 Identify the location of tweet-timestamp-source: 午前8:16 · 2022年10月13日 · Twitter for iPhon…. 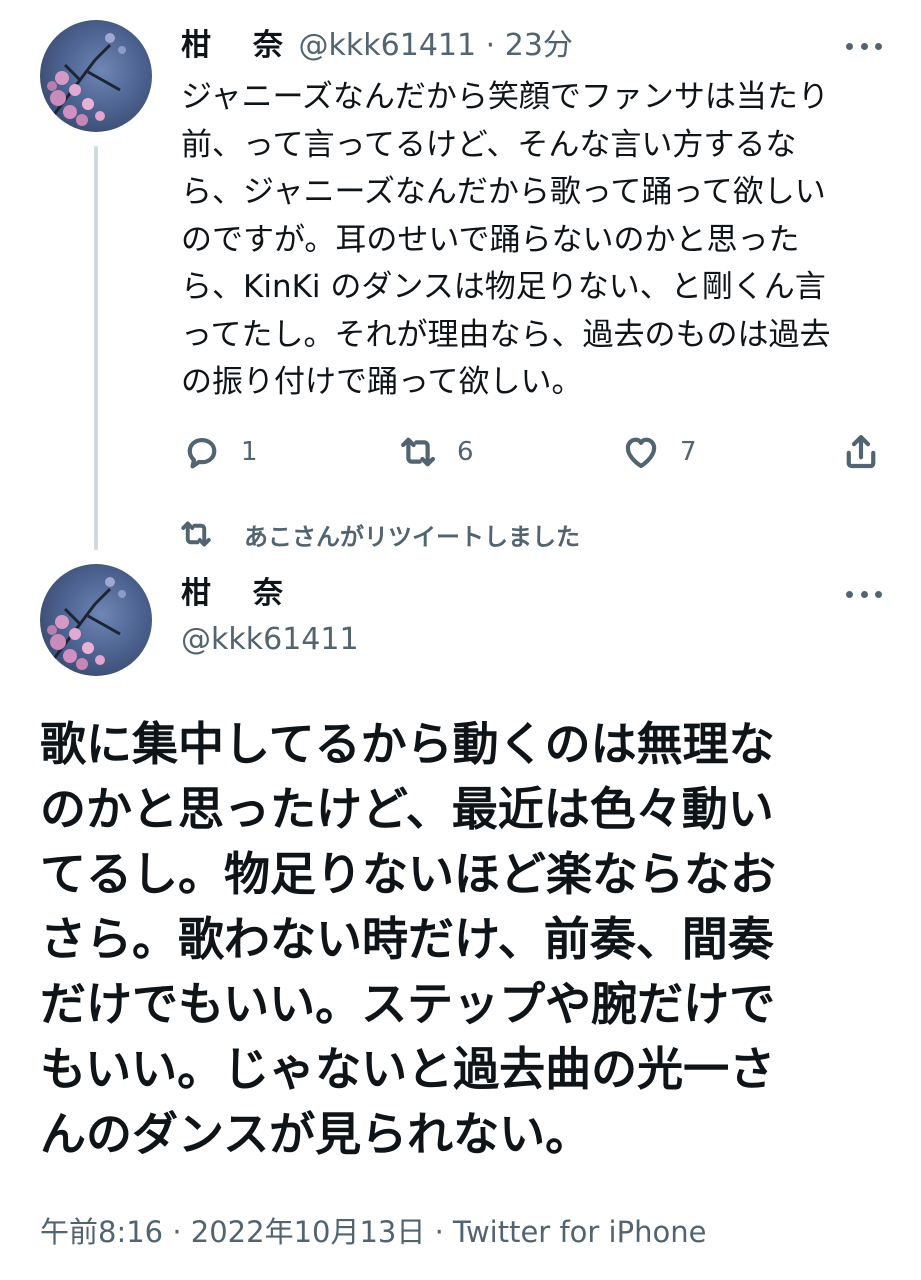
(373, 1232).